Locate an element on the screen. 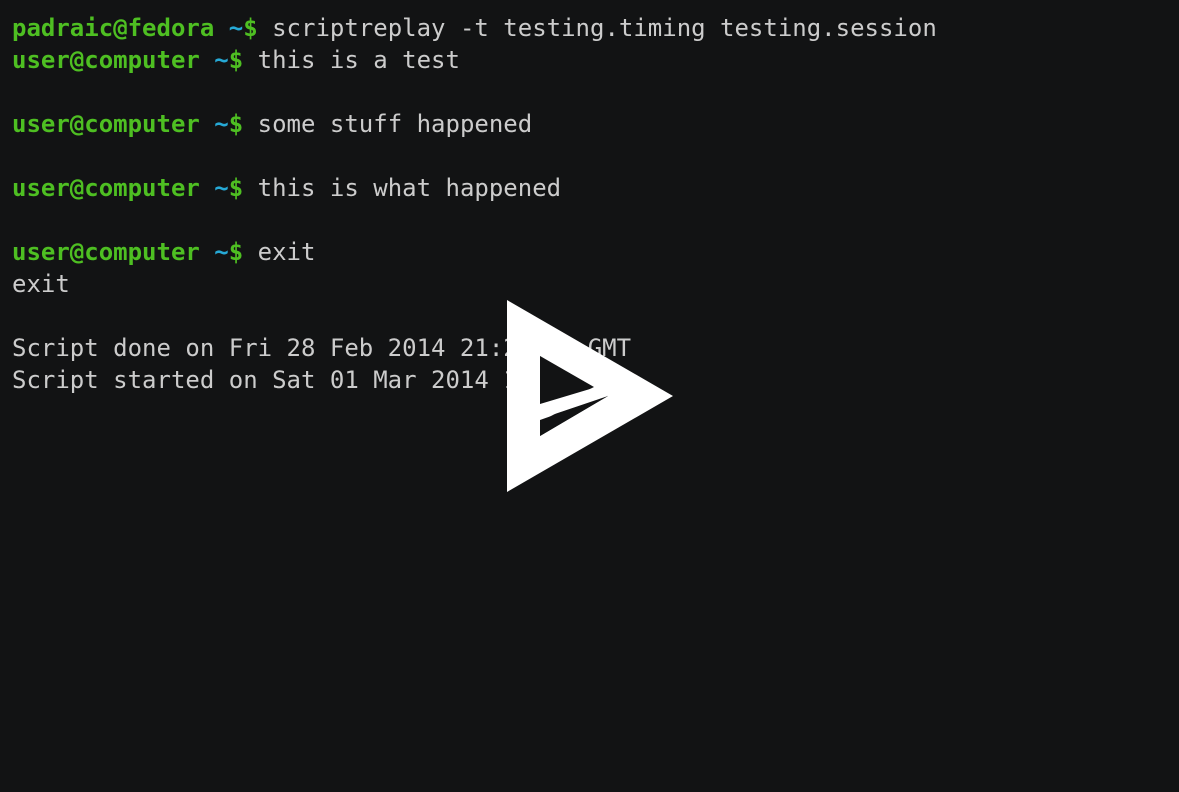 The image size is (1179, 792). terminal-line: user@computer ~$ this is what happened is located at coordinates (589, 188).